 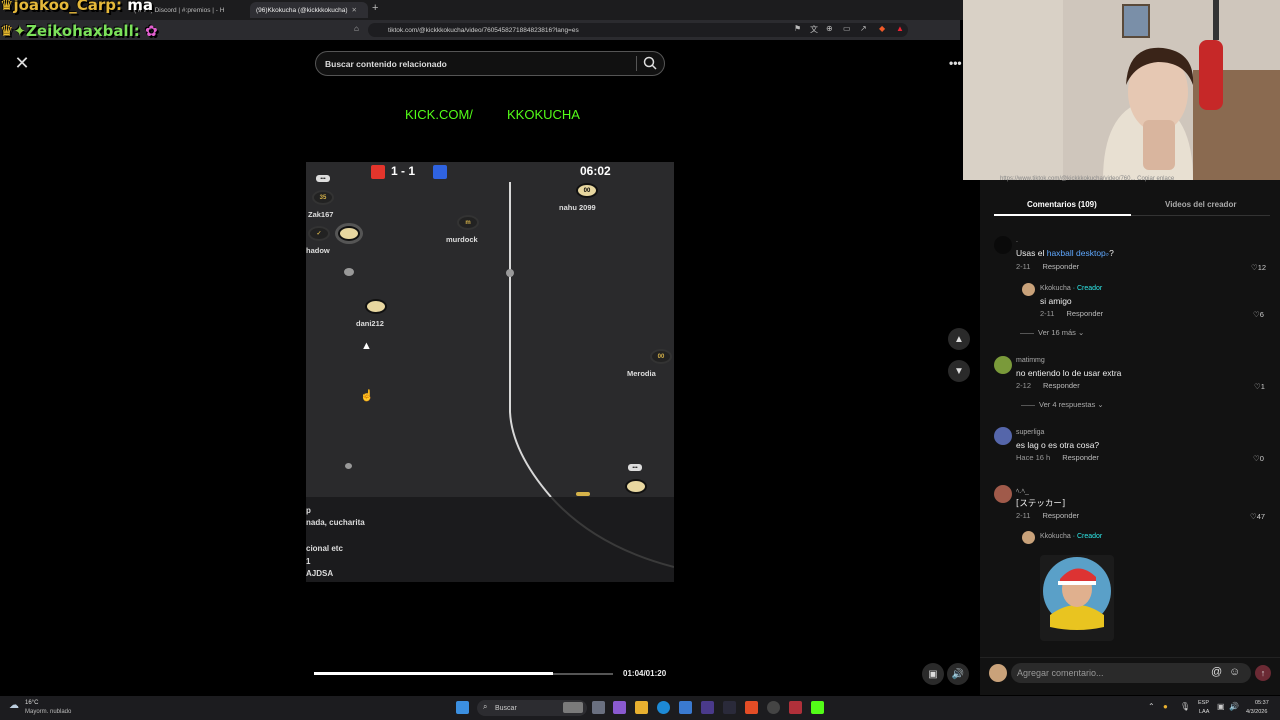 What do you see at coordinates (959, 371) in the screenshot?
I see `next-video-button: ▼` at bounding box center [959, 371].